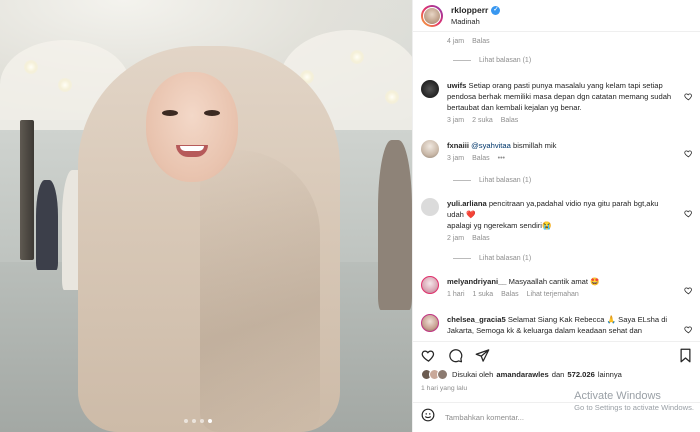 This screenshot has height=432, width=700. I want to click on carousel-dot-active, so click(210, 421).